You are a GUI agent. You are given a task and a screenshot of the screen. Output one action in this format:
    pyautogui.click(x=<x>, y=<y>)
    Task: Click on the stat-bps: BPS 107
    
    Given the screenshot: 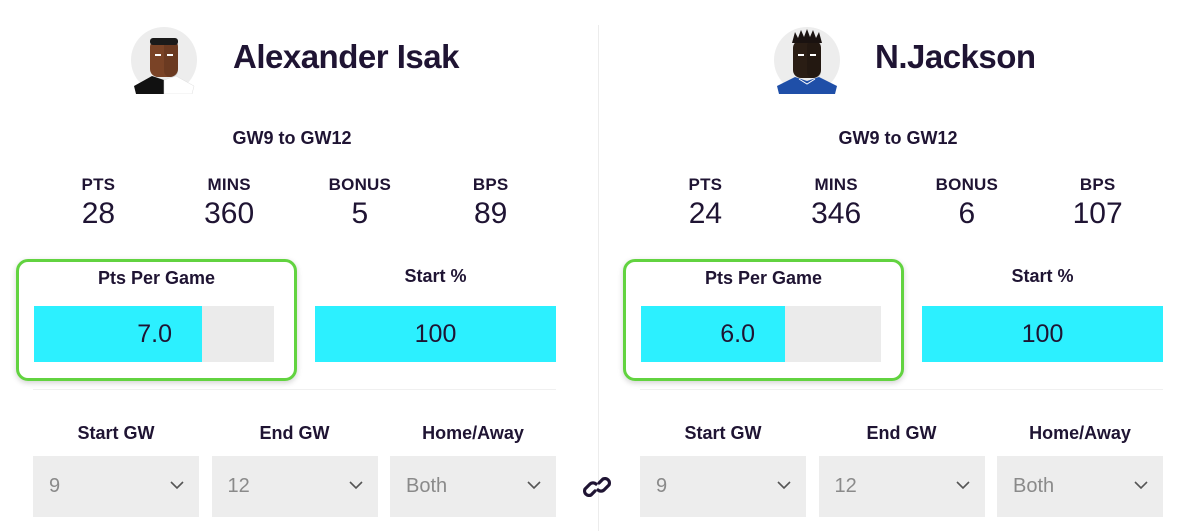 What is the action you would take?
    pyautogui.click(x=1097, y=203)
    